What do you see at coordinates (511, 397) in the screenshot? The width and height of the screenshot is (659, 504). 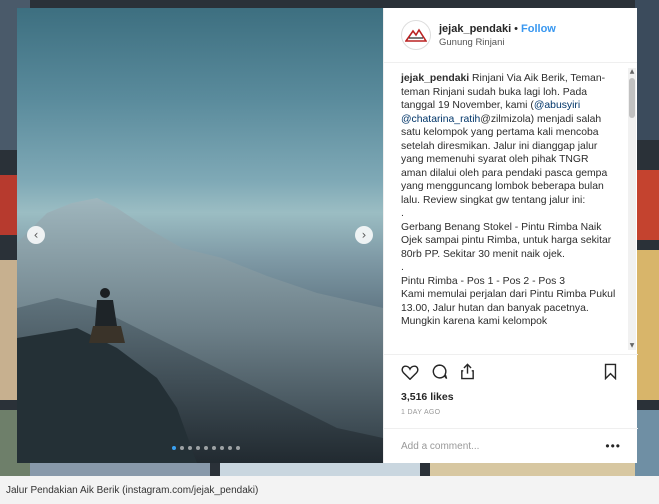 I see `likes-count: 3,516 likes` at bounding box center [511, 397].